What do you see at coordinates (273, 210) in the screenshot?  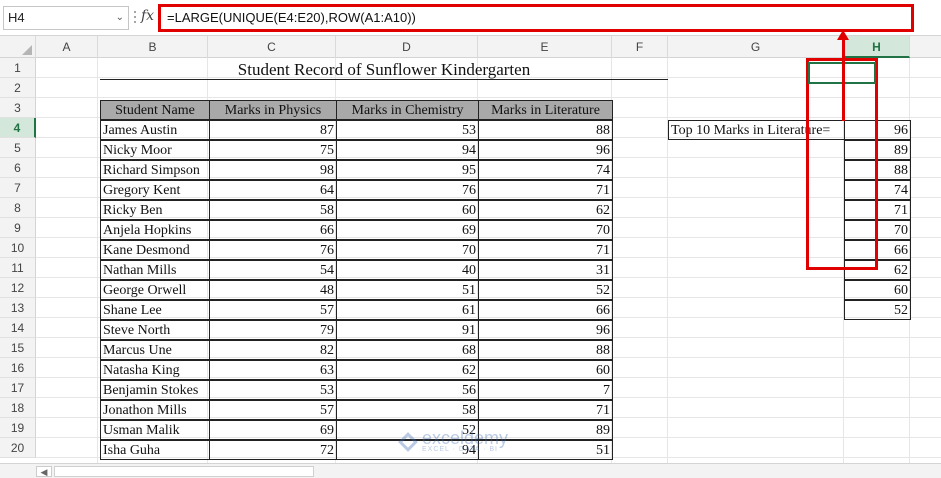 I see `physics-mark-cell: 58` at bounding box center [273, 210].